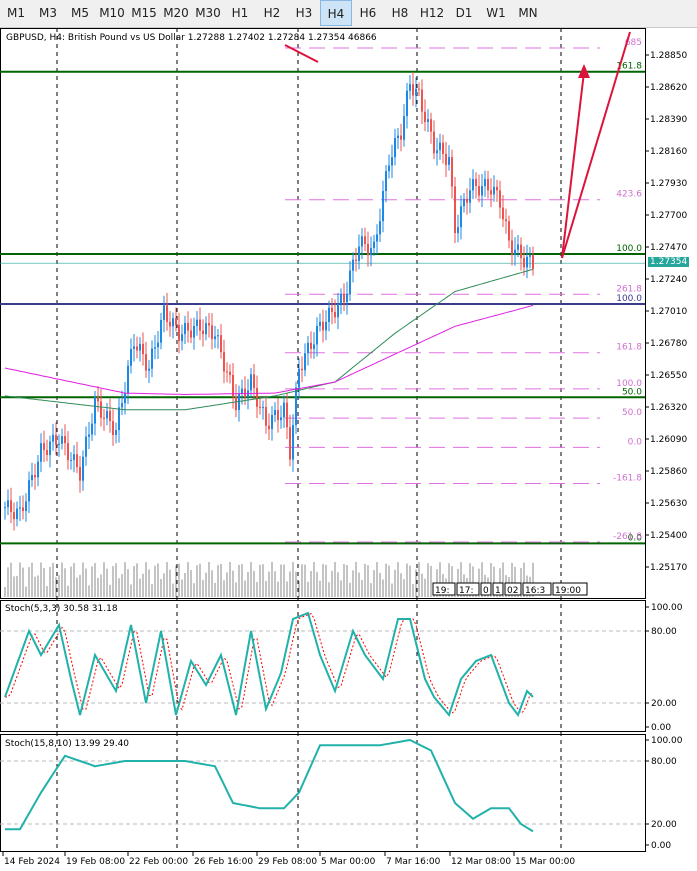 This screenshot has height=871, width=697. Describe the element at coordinates (629, 249) in the screenshot. I see `level-label: 100.0` at that location.